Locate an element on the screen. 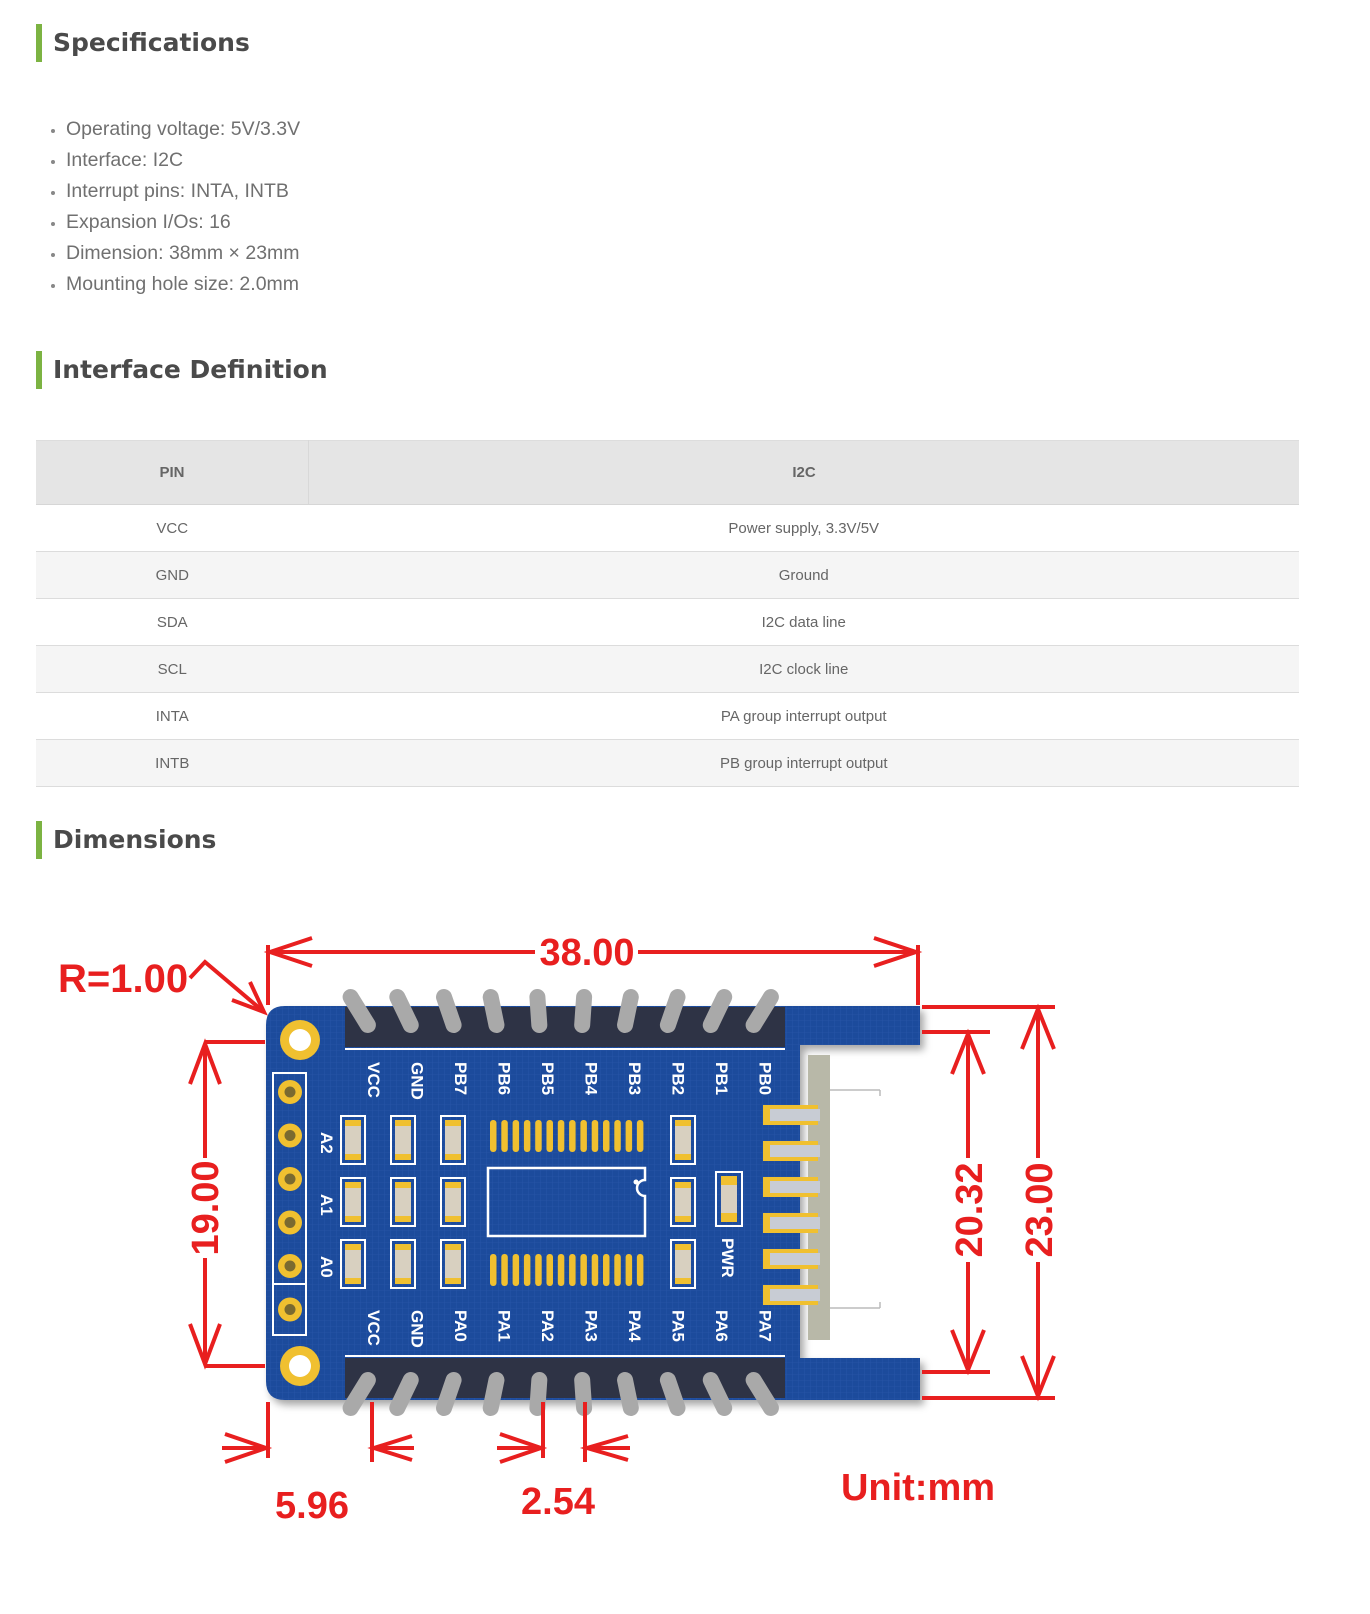  top-pin-label: PB6 is located at coordinates (504, 1078).